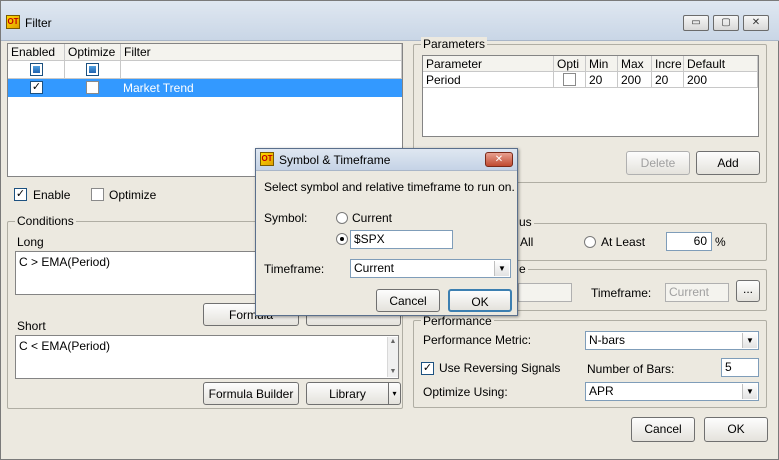  Describe the element at coordinates (92, 87) in the screenshot. I see `row-optimize-checkbox` at that location.